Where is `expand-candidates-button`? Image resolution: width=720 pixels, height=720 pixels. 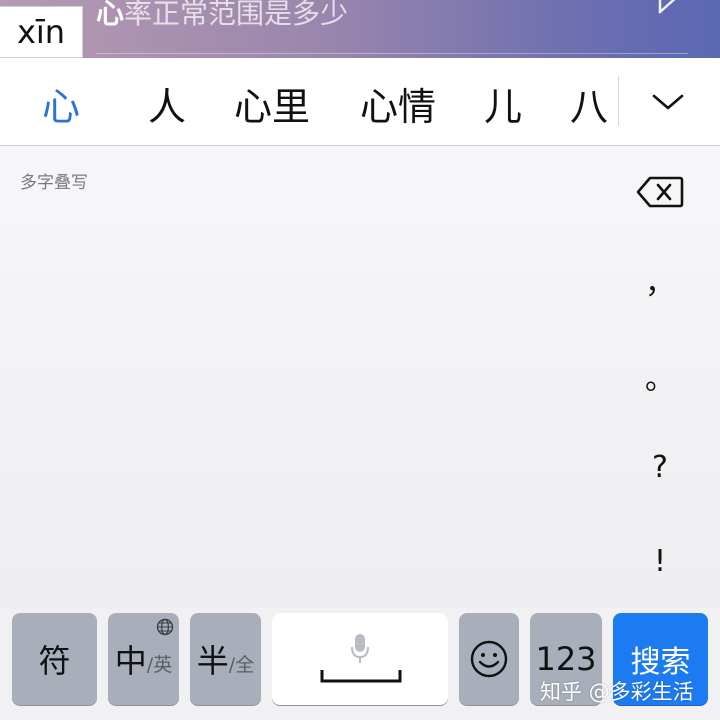
expand-candidates-button is located at coordinates (668, 102).